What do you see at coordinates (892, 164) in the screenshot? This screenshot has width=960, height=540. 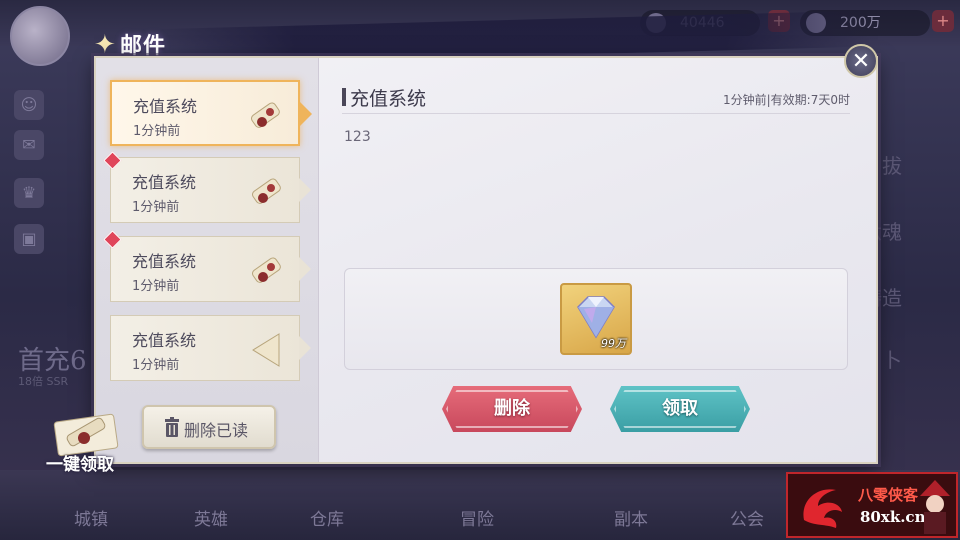 I see `right-menu-1: 拔` at bounding box center [892, 164].